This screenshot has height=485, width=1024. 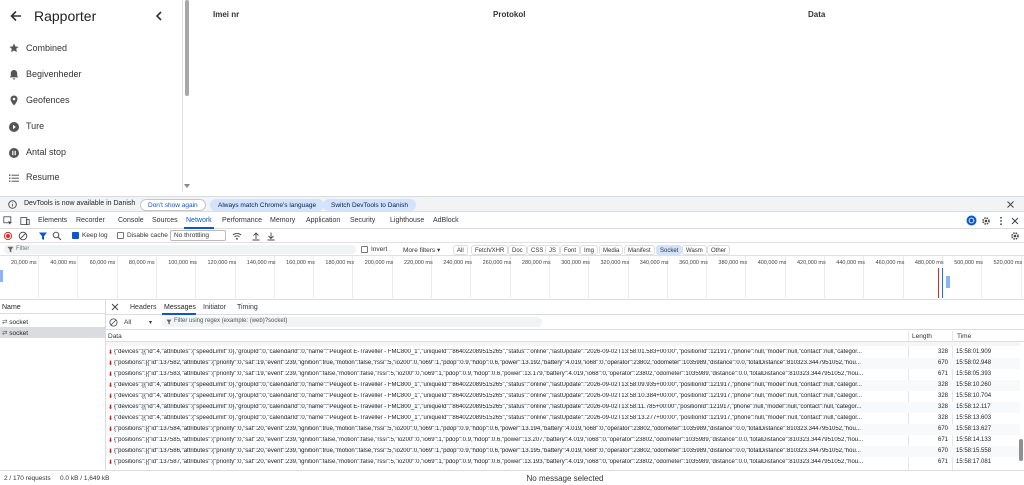 What do you see at coordinates (53, 321) in the screenshot?
I see `request-row: ⇄ socket` at bounding box center [53, 321].